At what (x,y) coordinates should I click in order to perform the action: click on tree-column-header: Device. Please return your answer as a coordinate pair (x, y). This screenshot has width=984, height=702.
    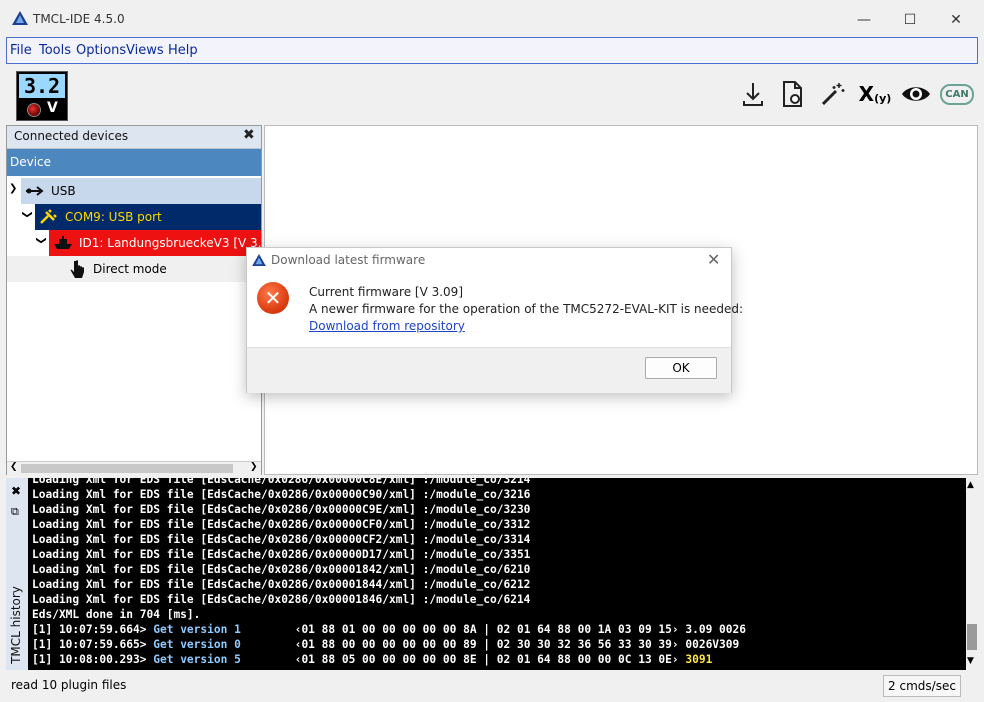
    Looking at the image, I should click on (134, 162).